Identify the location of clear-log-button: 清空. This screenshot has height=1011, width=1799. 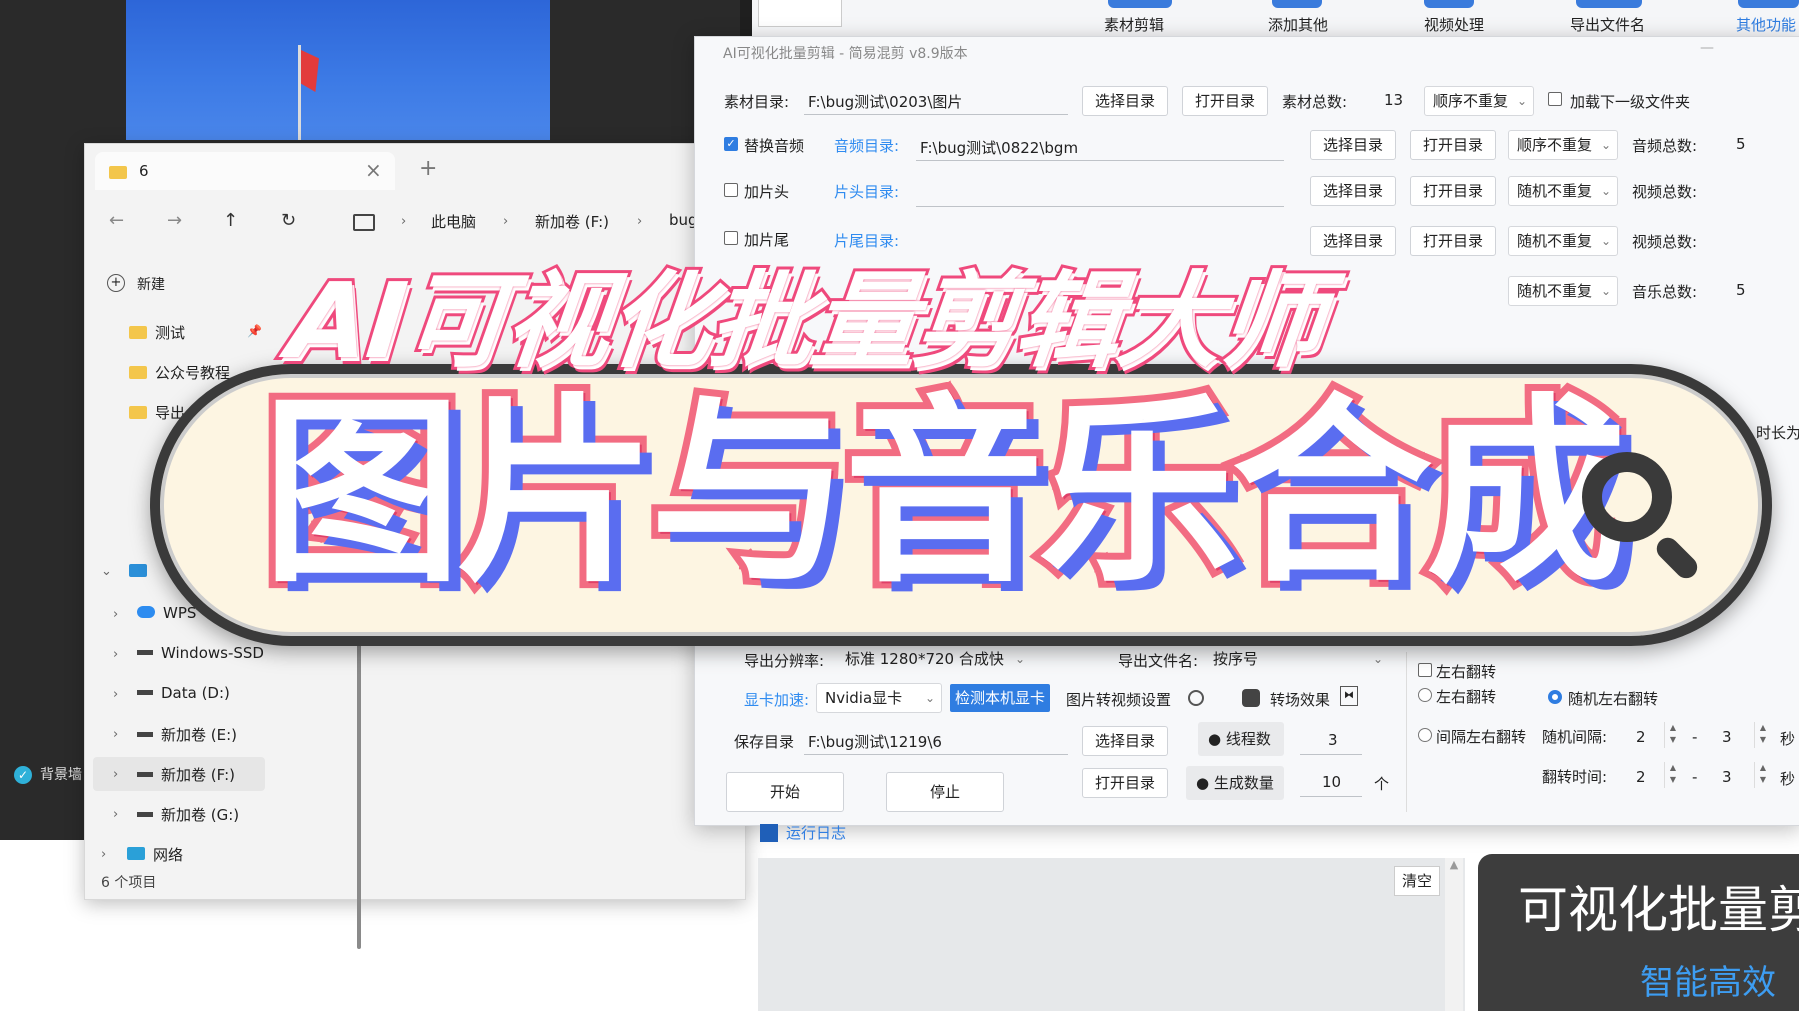
(1417, 881).